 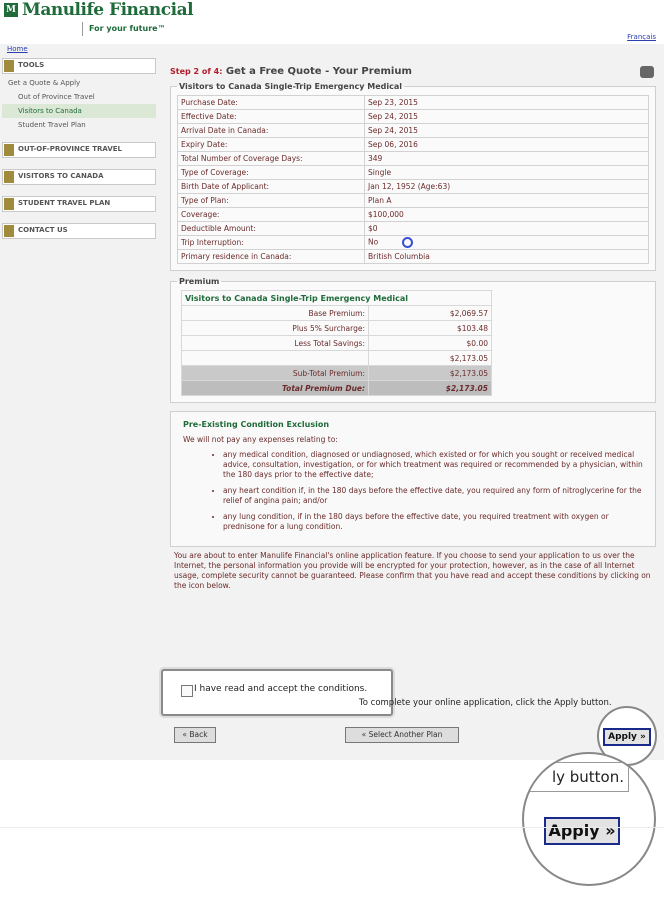 I want to click on detail-label: Coverage:, so click(x=271, y=214).